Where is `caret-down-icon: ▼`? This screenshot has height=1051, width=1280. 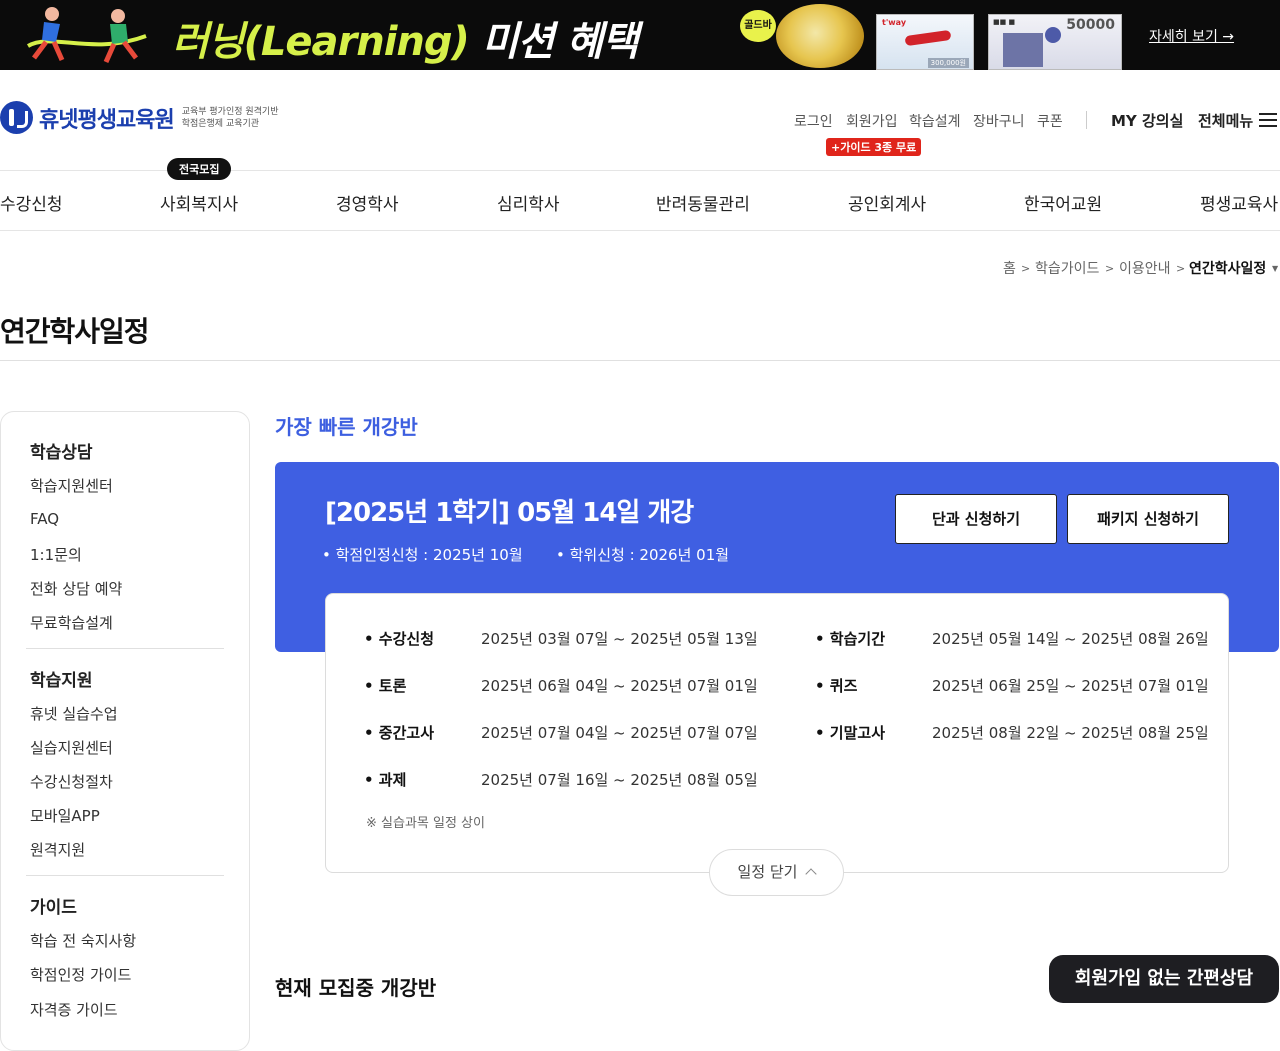 caret-down-icon: ▼ is located at coordinates (1275, 268).